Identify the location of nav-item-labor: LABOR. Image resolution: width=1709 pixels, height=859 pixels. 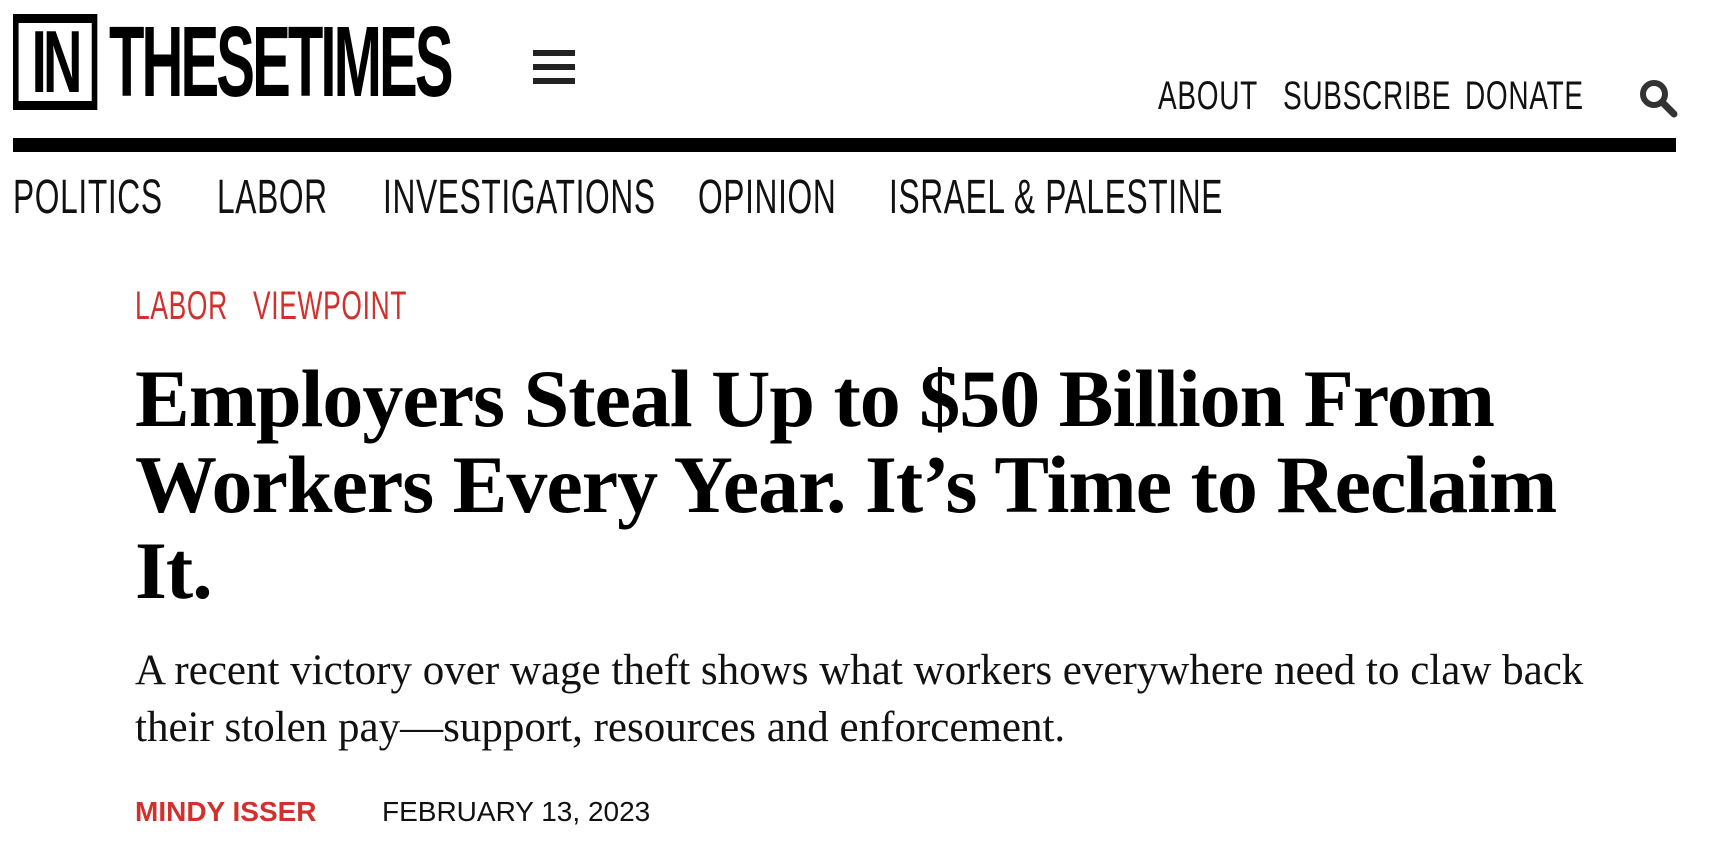
(272, 198).